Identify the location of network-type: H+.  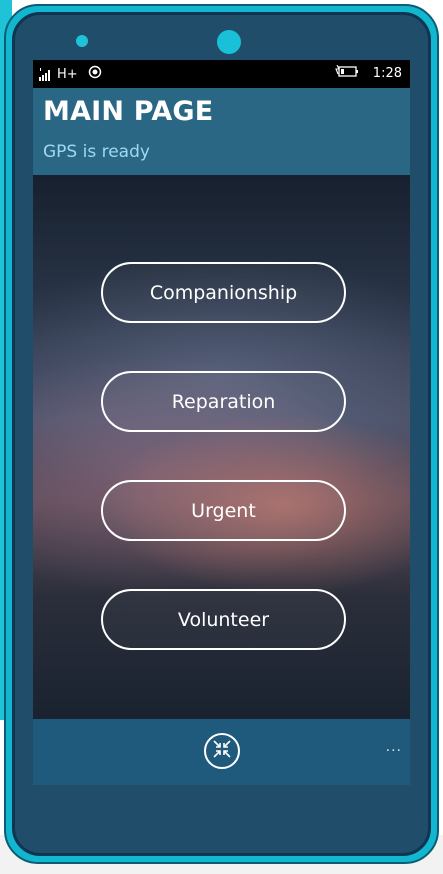
(67, 74).